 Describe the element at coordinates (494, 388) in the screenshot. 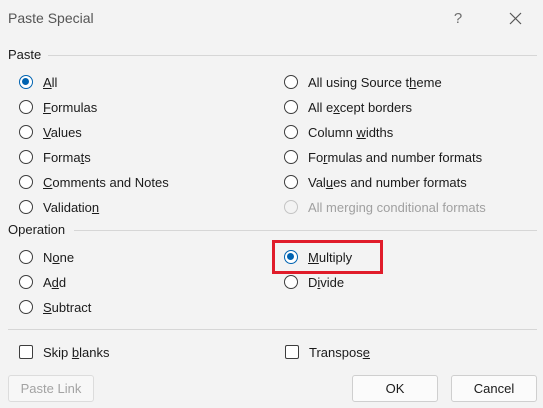

I see `cancel-button: Cancel` at that location.